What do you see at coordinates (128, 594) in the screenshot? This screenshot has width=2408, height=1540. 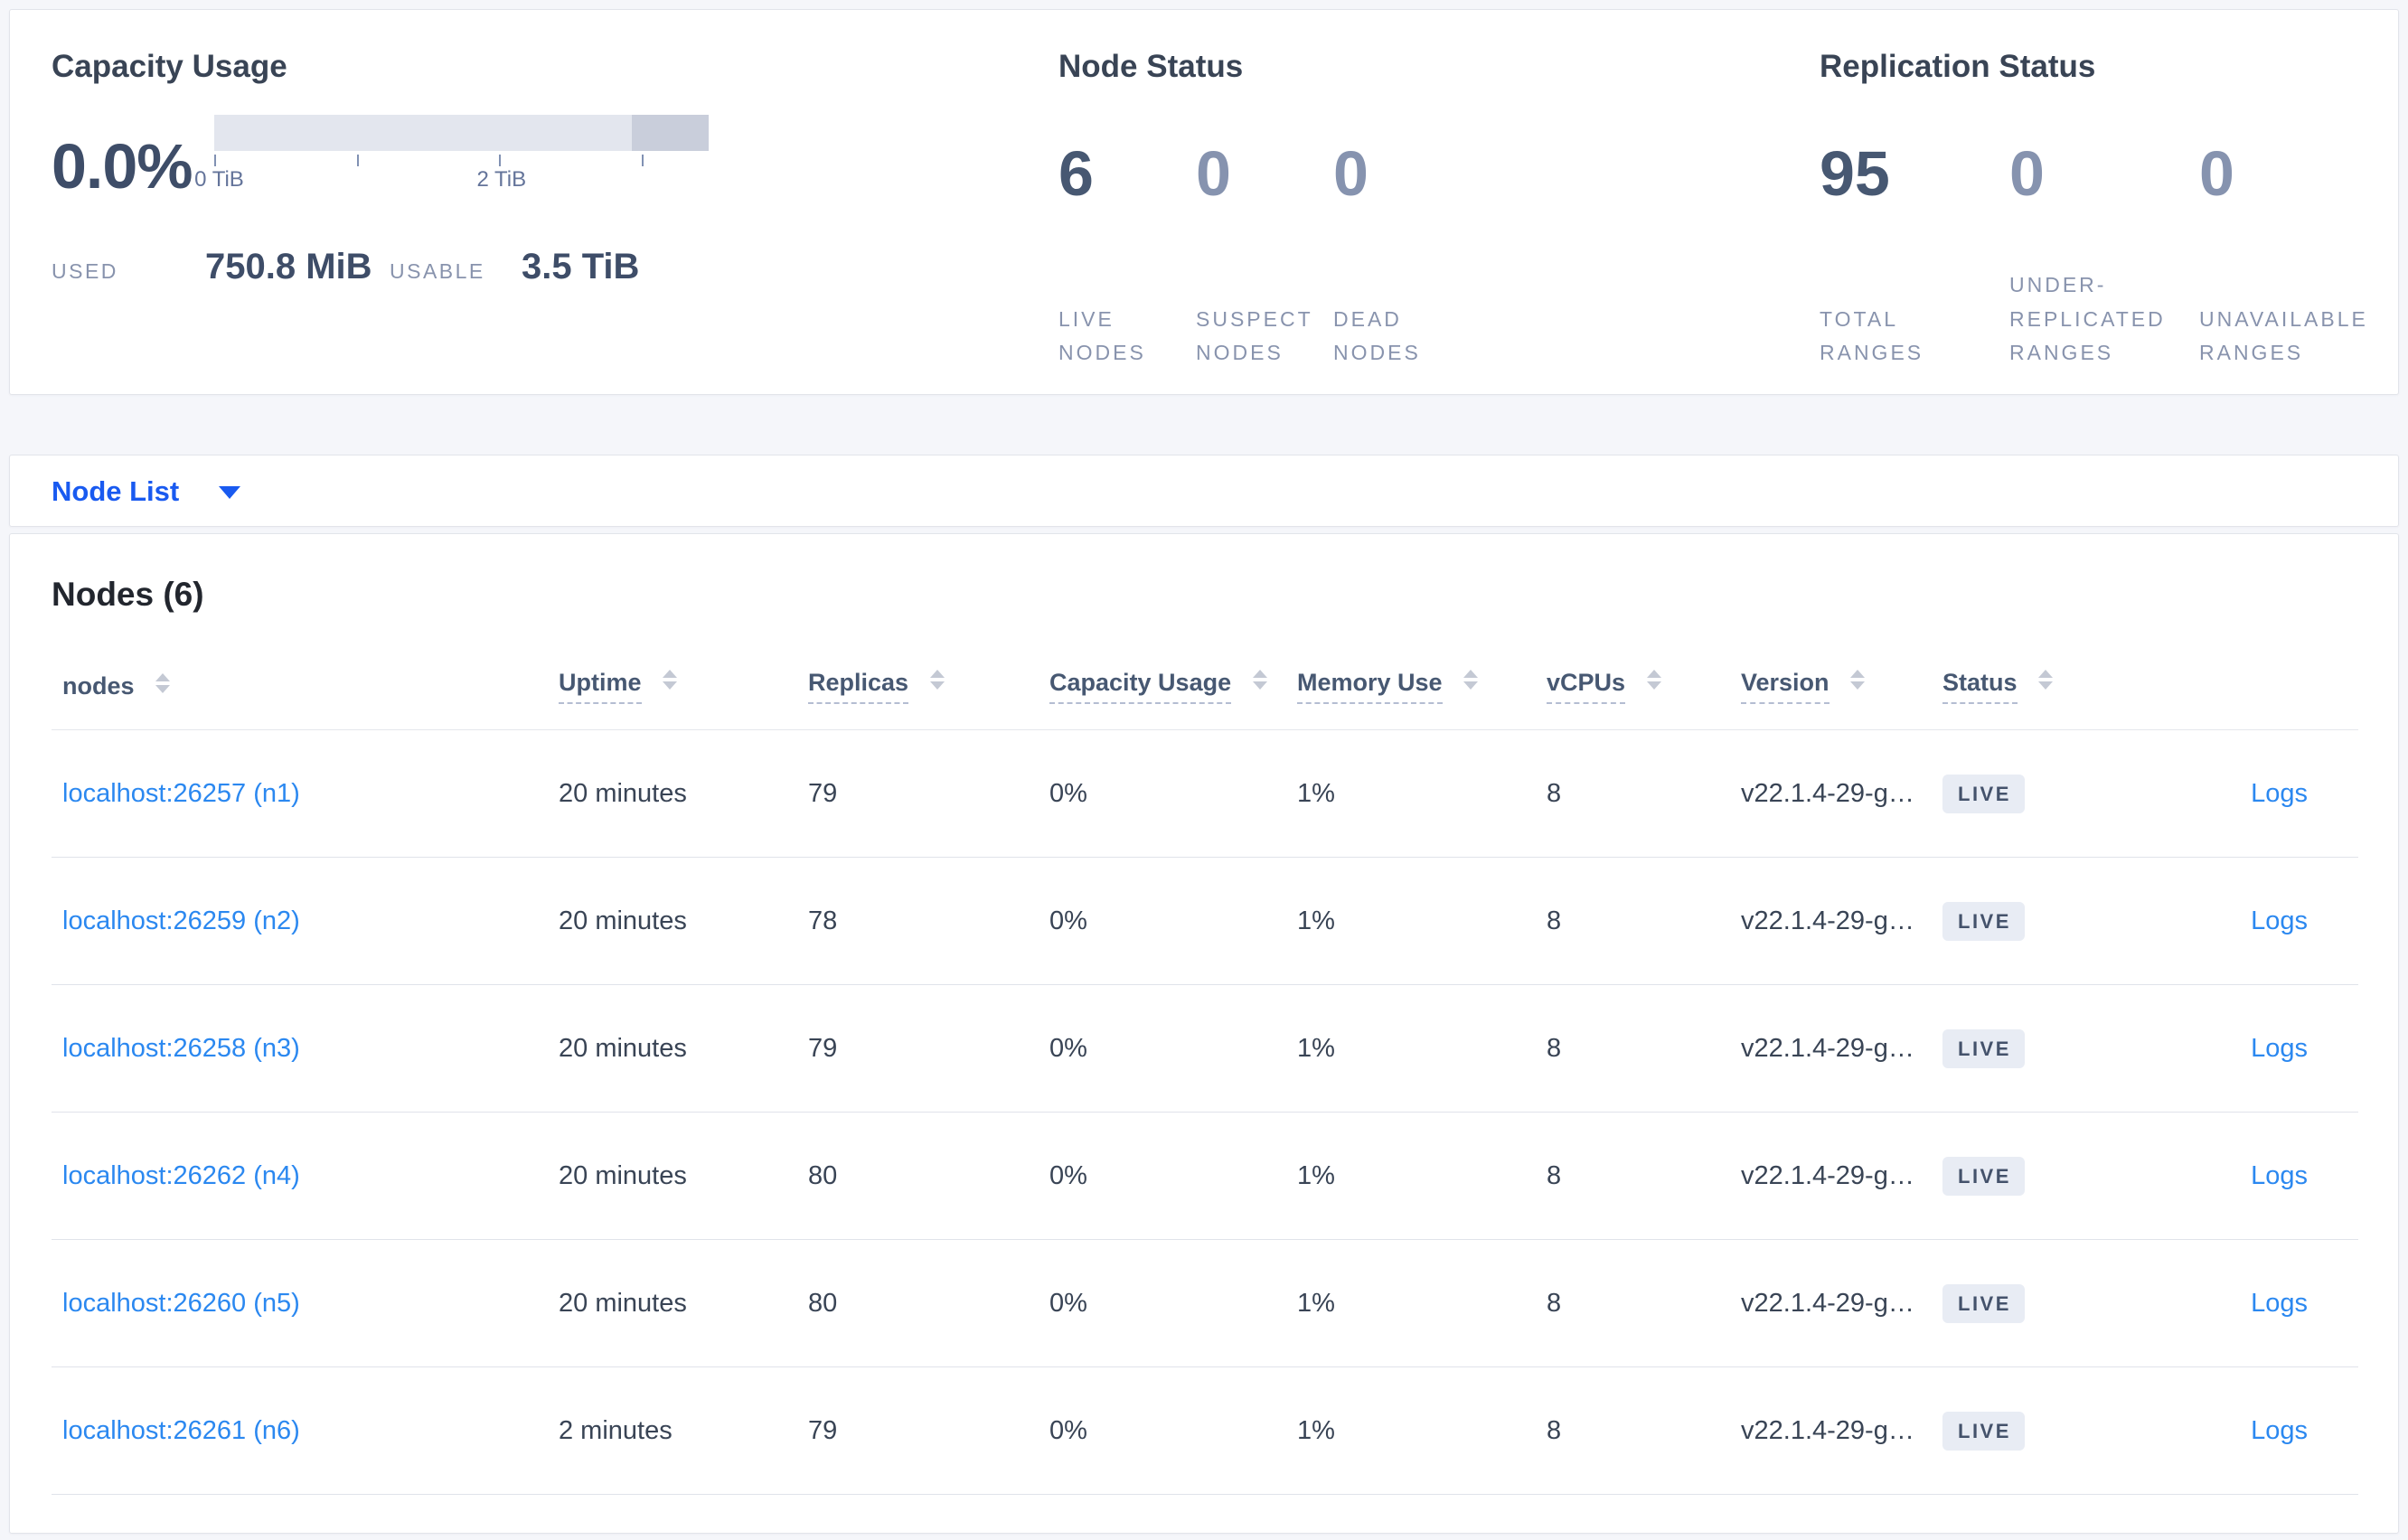 I see `nodes-section-title: Nodes (6)` at bounding box center [128, 594].